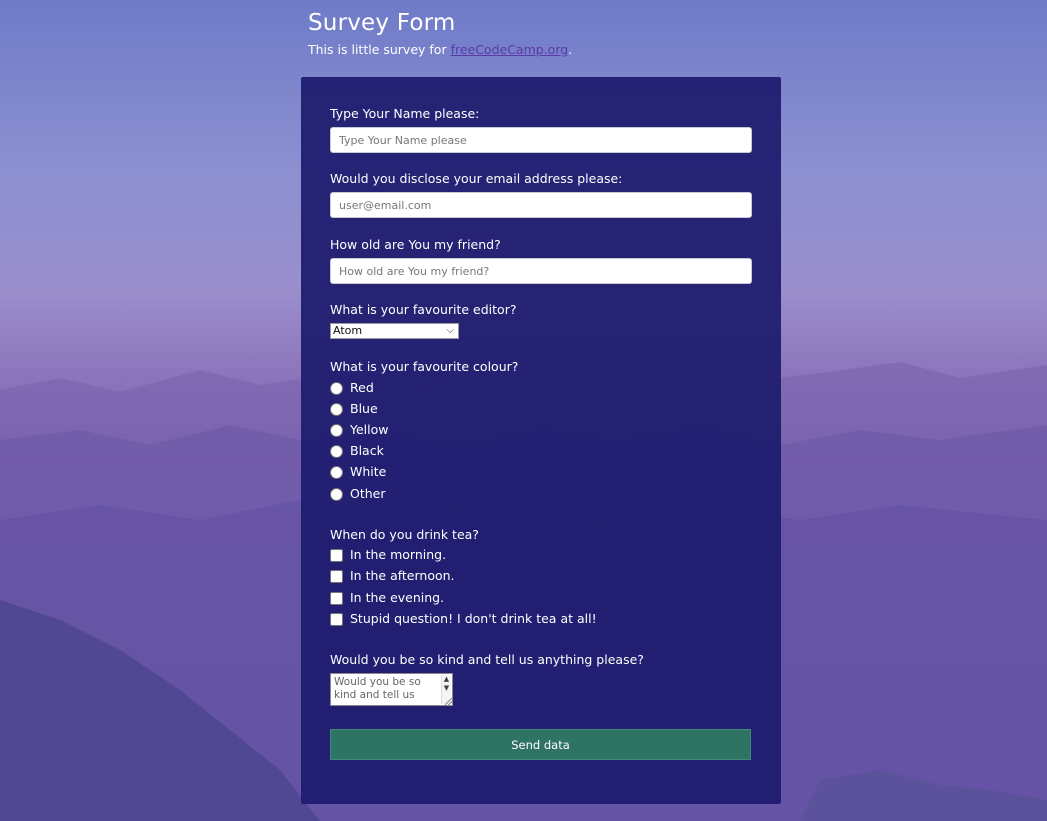 Image resolution: width=1047 pixels, height=821 pixels. I want to click on radio-label: Blue, so click(364, 408).